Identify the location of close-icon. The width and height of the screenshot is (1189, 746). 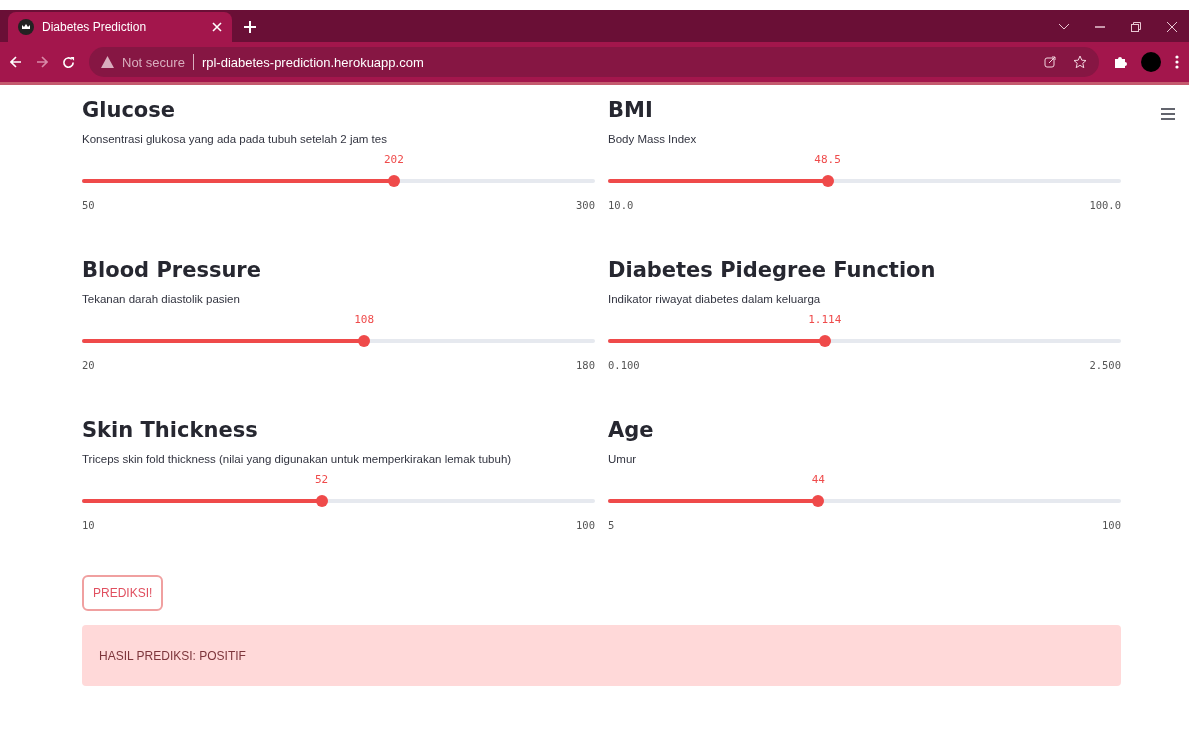
(1172, 27).